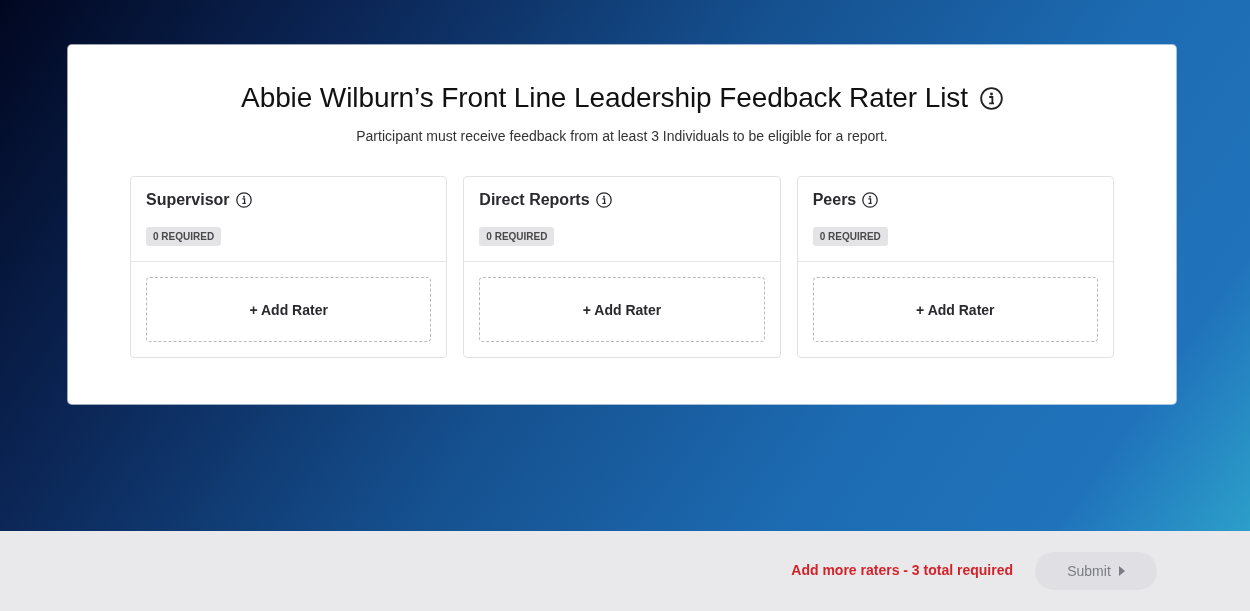 The image size is (1250, 611). What do you see at coordinates (604, 98) in the screenshot?
I see `page-title: Abbie Wilburn’s Front Line Leadership Feedback Rater List` at bounding box center [604, 98].